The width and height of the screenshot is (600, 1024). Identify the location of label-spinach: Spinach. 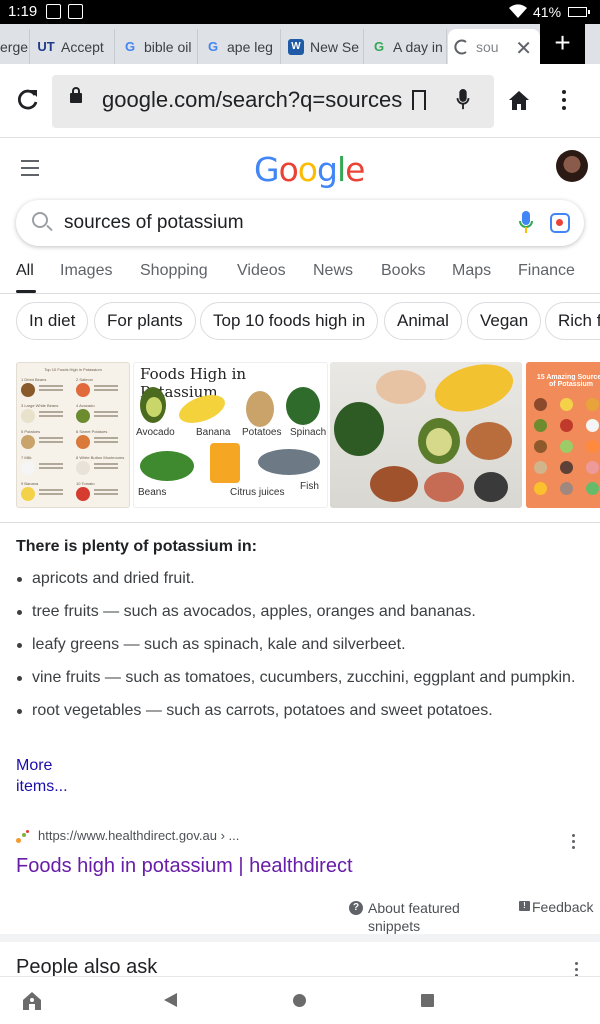
(308, 432).